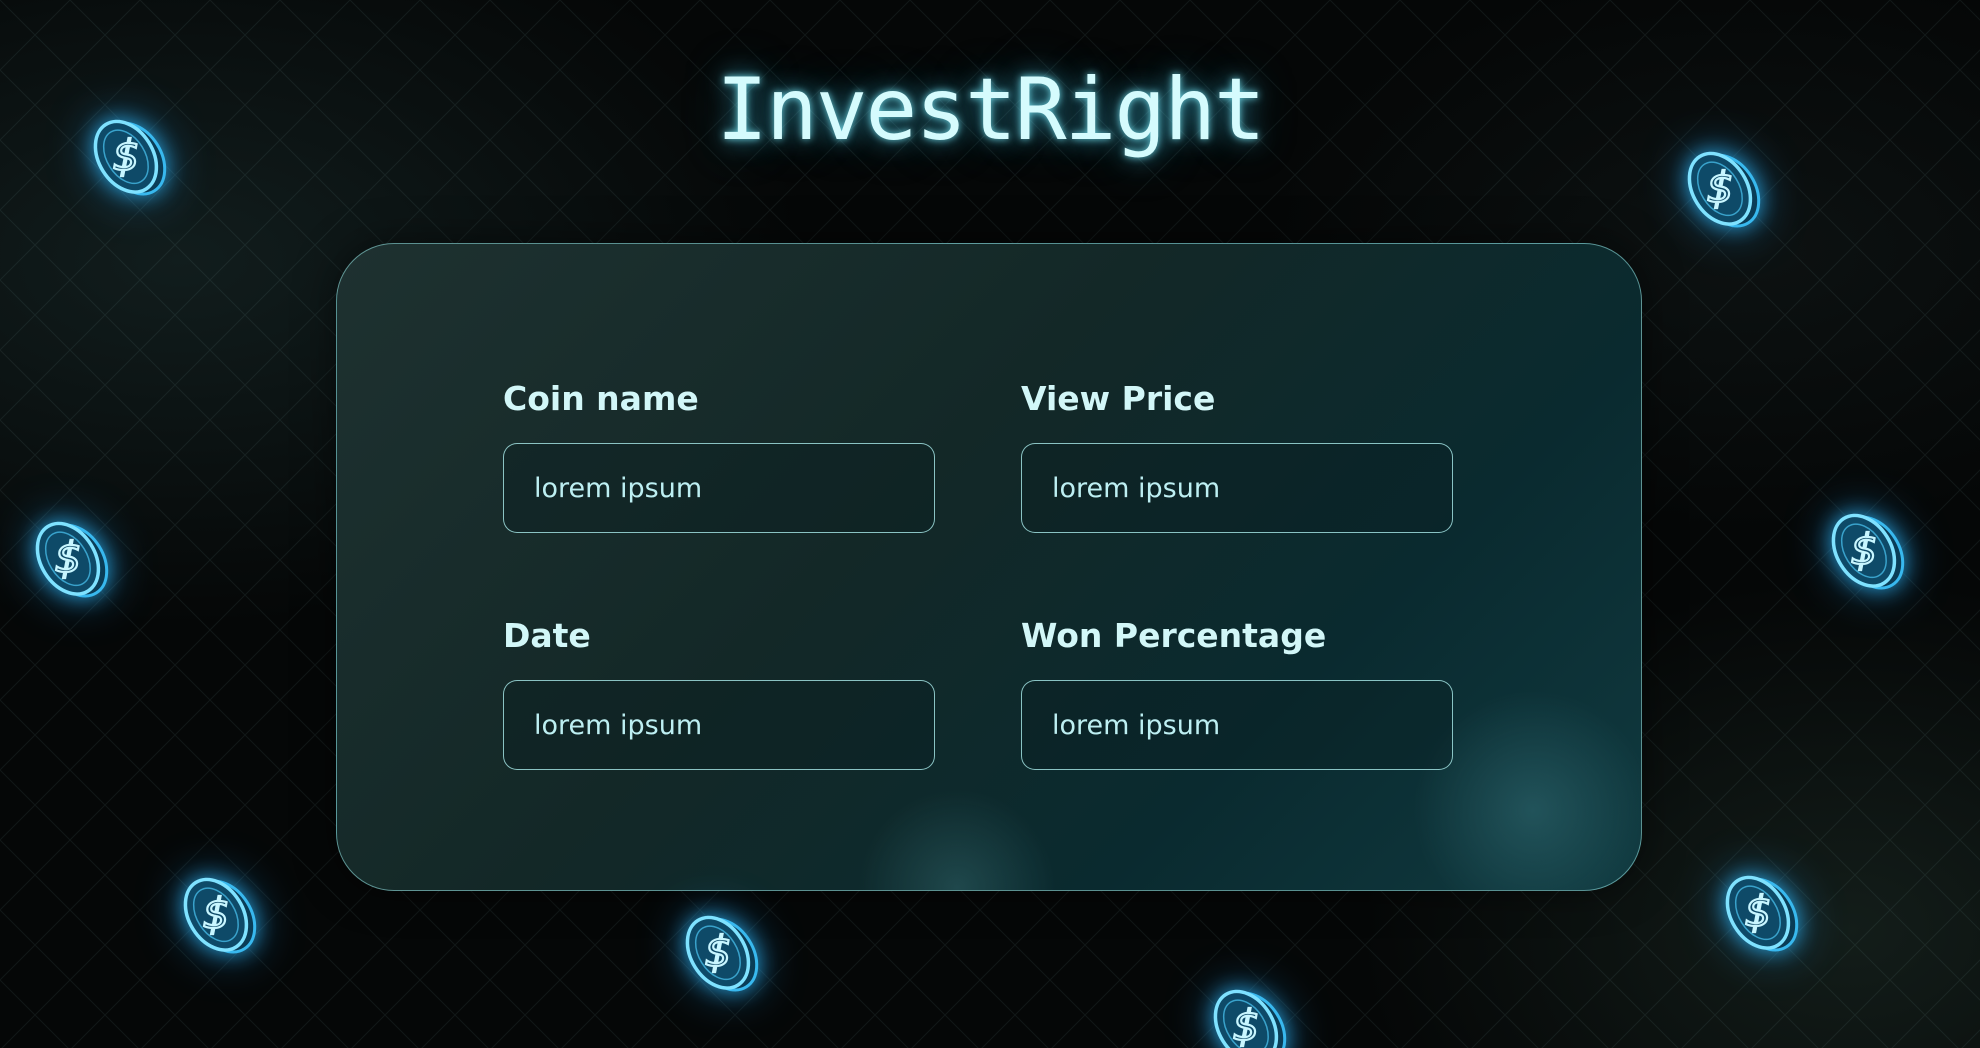  What do you see at coordinates (1174, 635) in the screenshot?
I see `won-percentage-label: Won Percentage` at bounding box center [1174, 635].